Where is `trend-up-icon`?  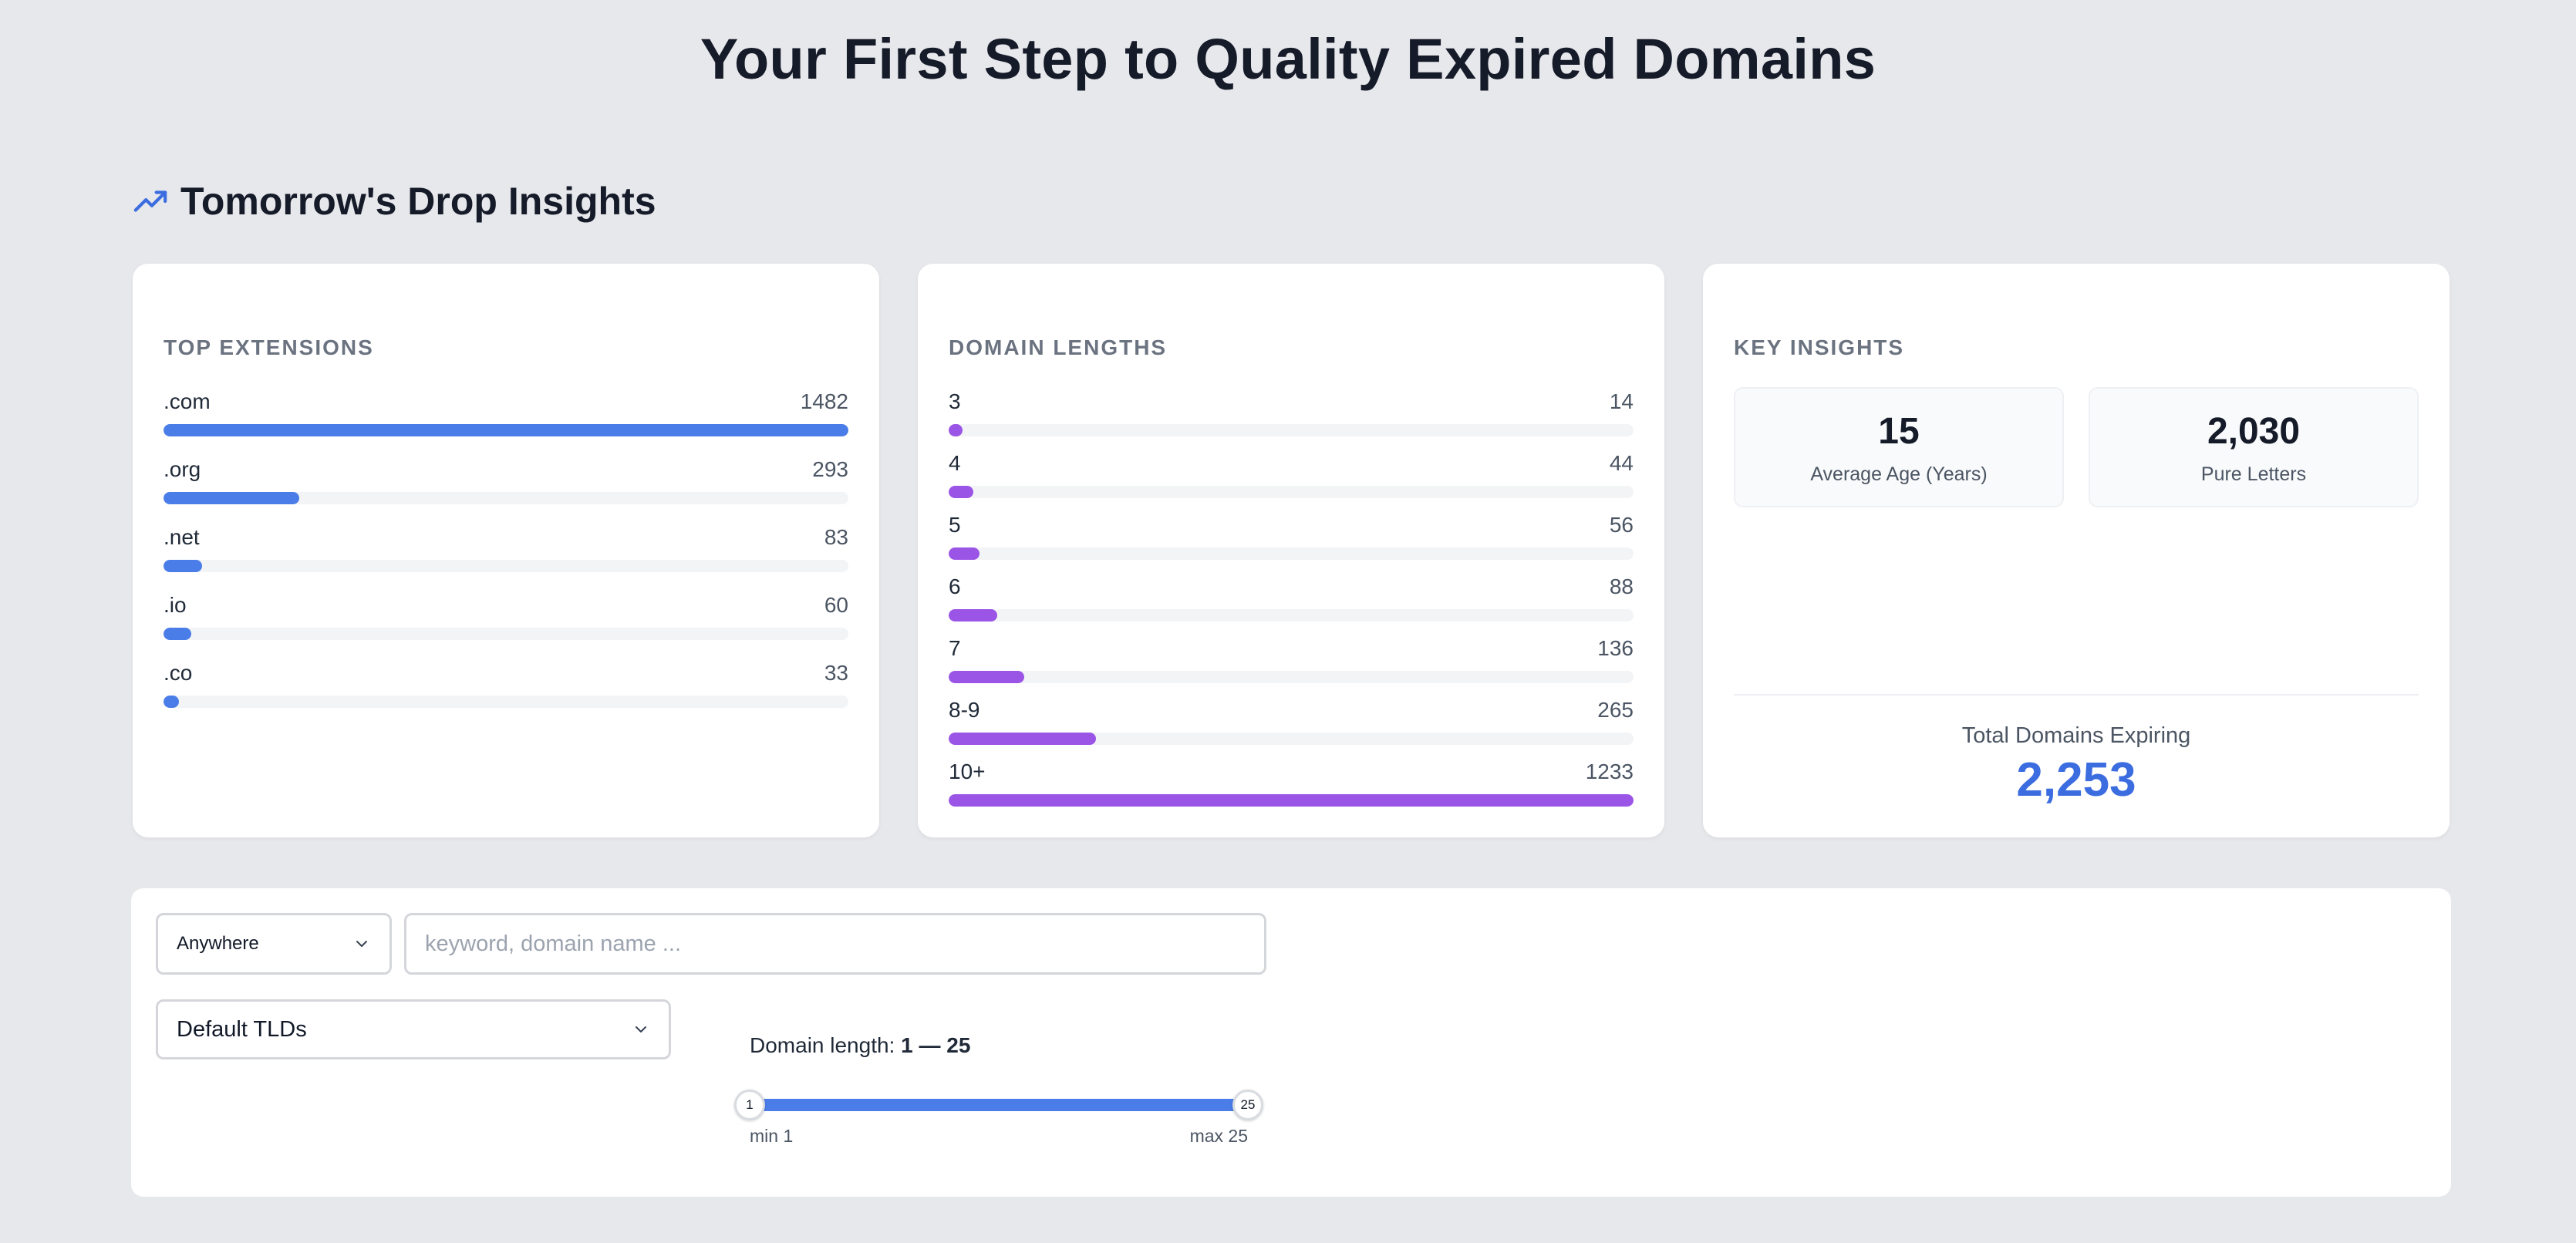
trend-up-icon is located at coordinates (150, 201).